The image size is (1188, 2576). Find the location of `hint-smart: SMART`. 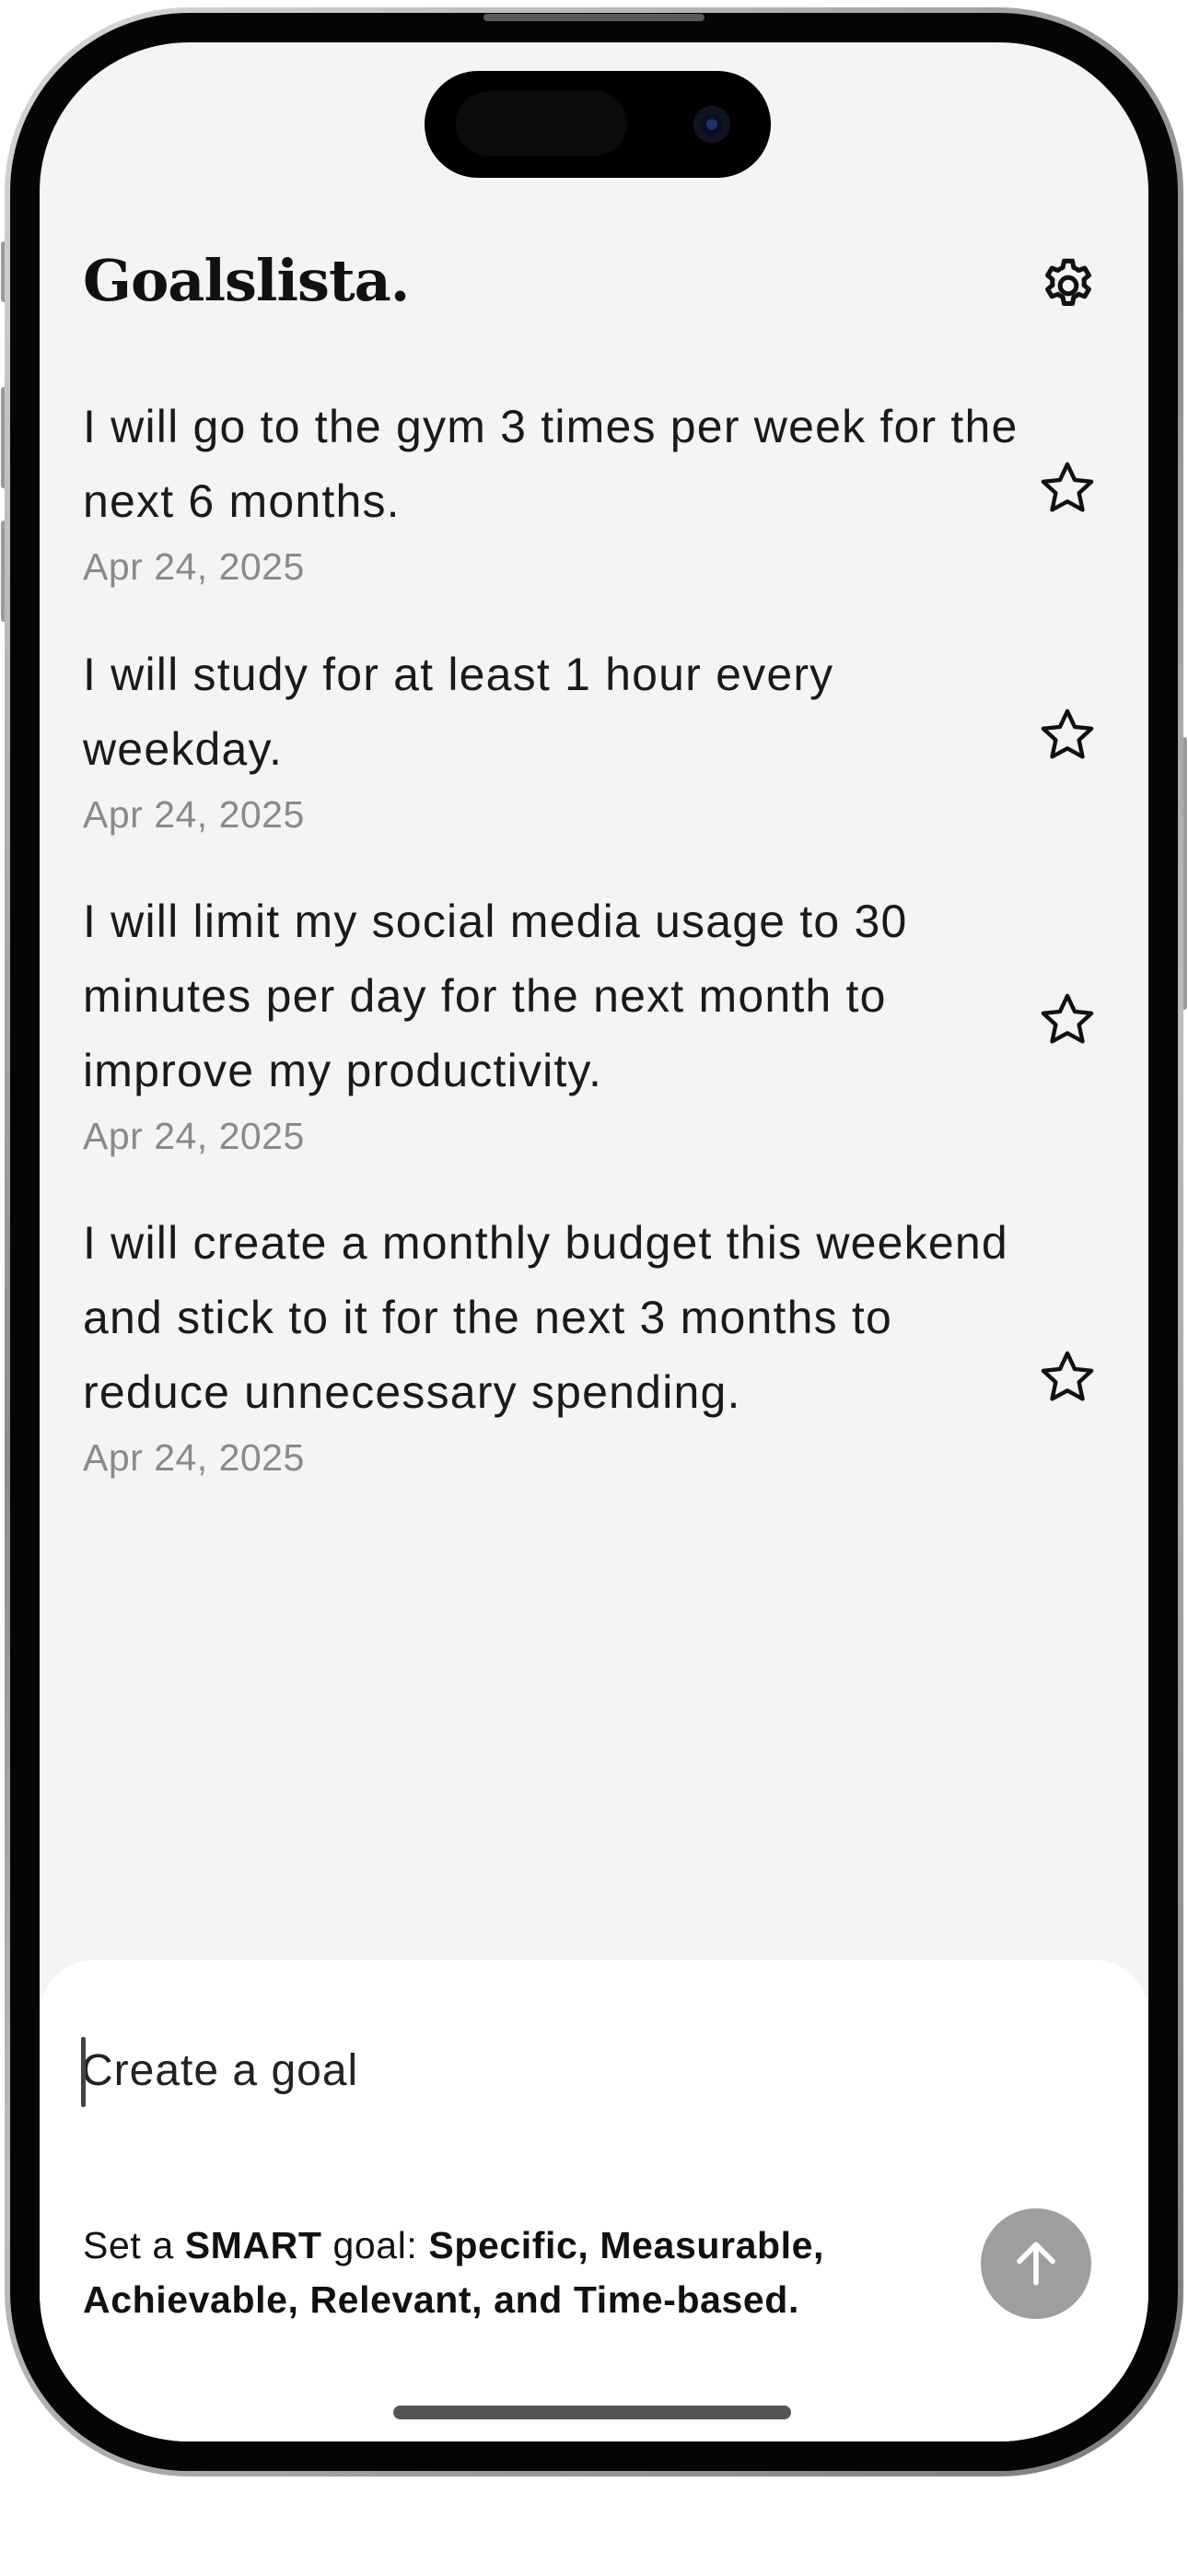

hint-smart: SMART is located at coordinates (253, 2245).